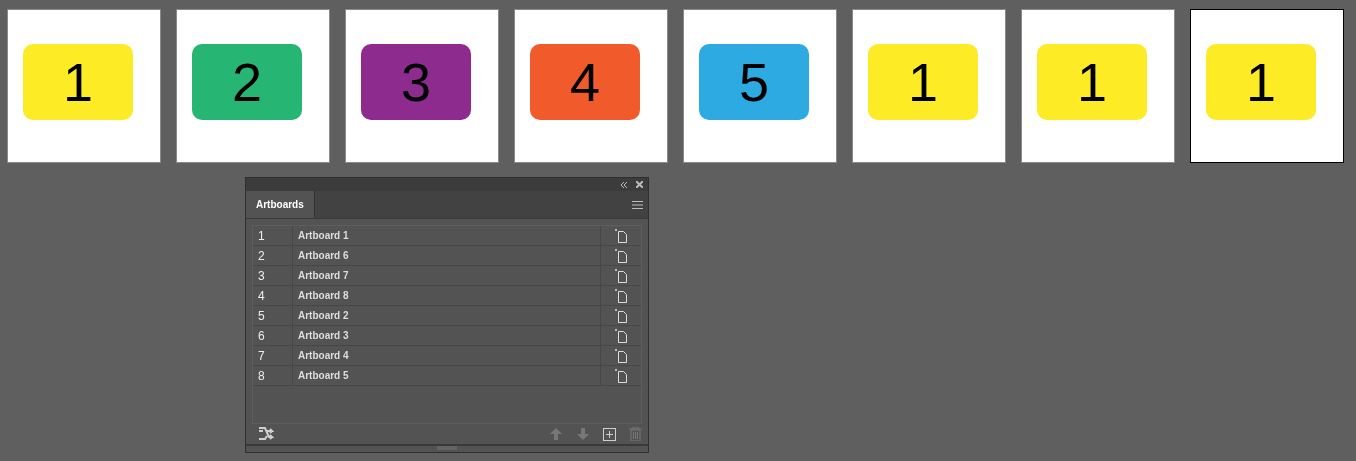  I want to click on artboard-name: Artboard 6, so click(446, 255).